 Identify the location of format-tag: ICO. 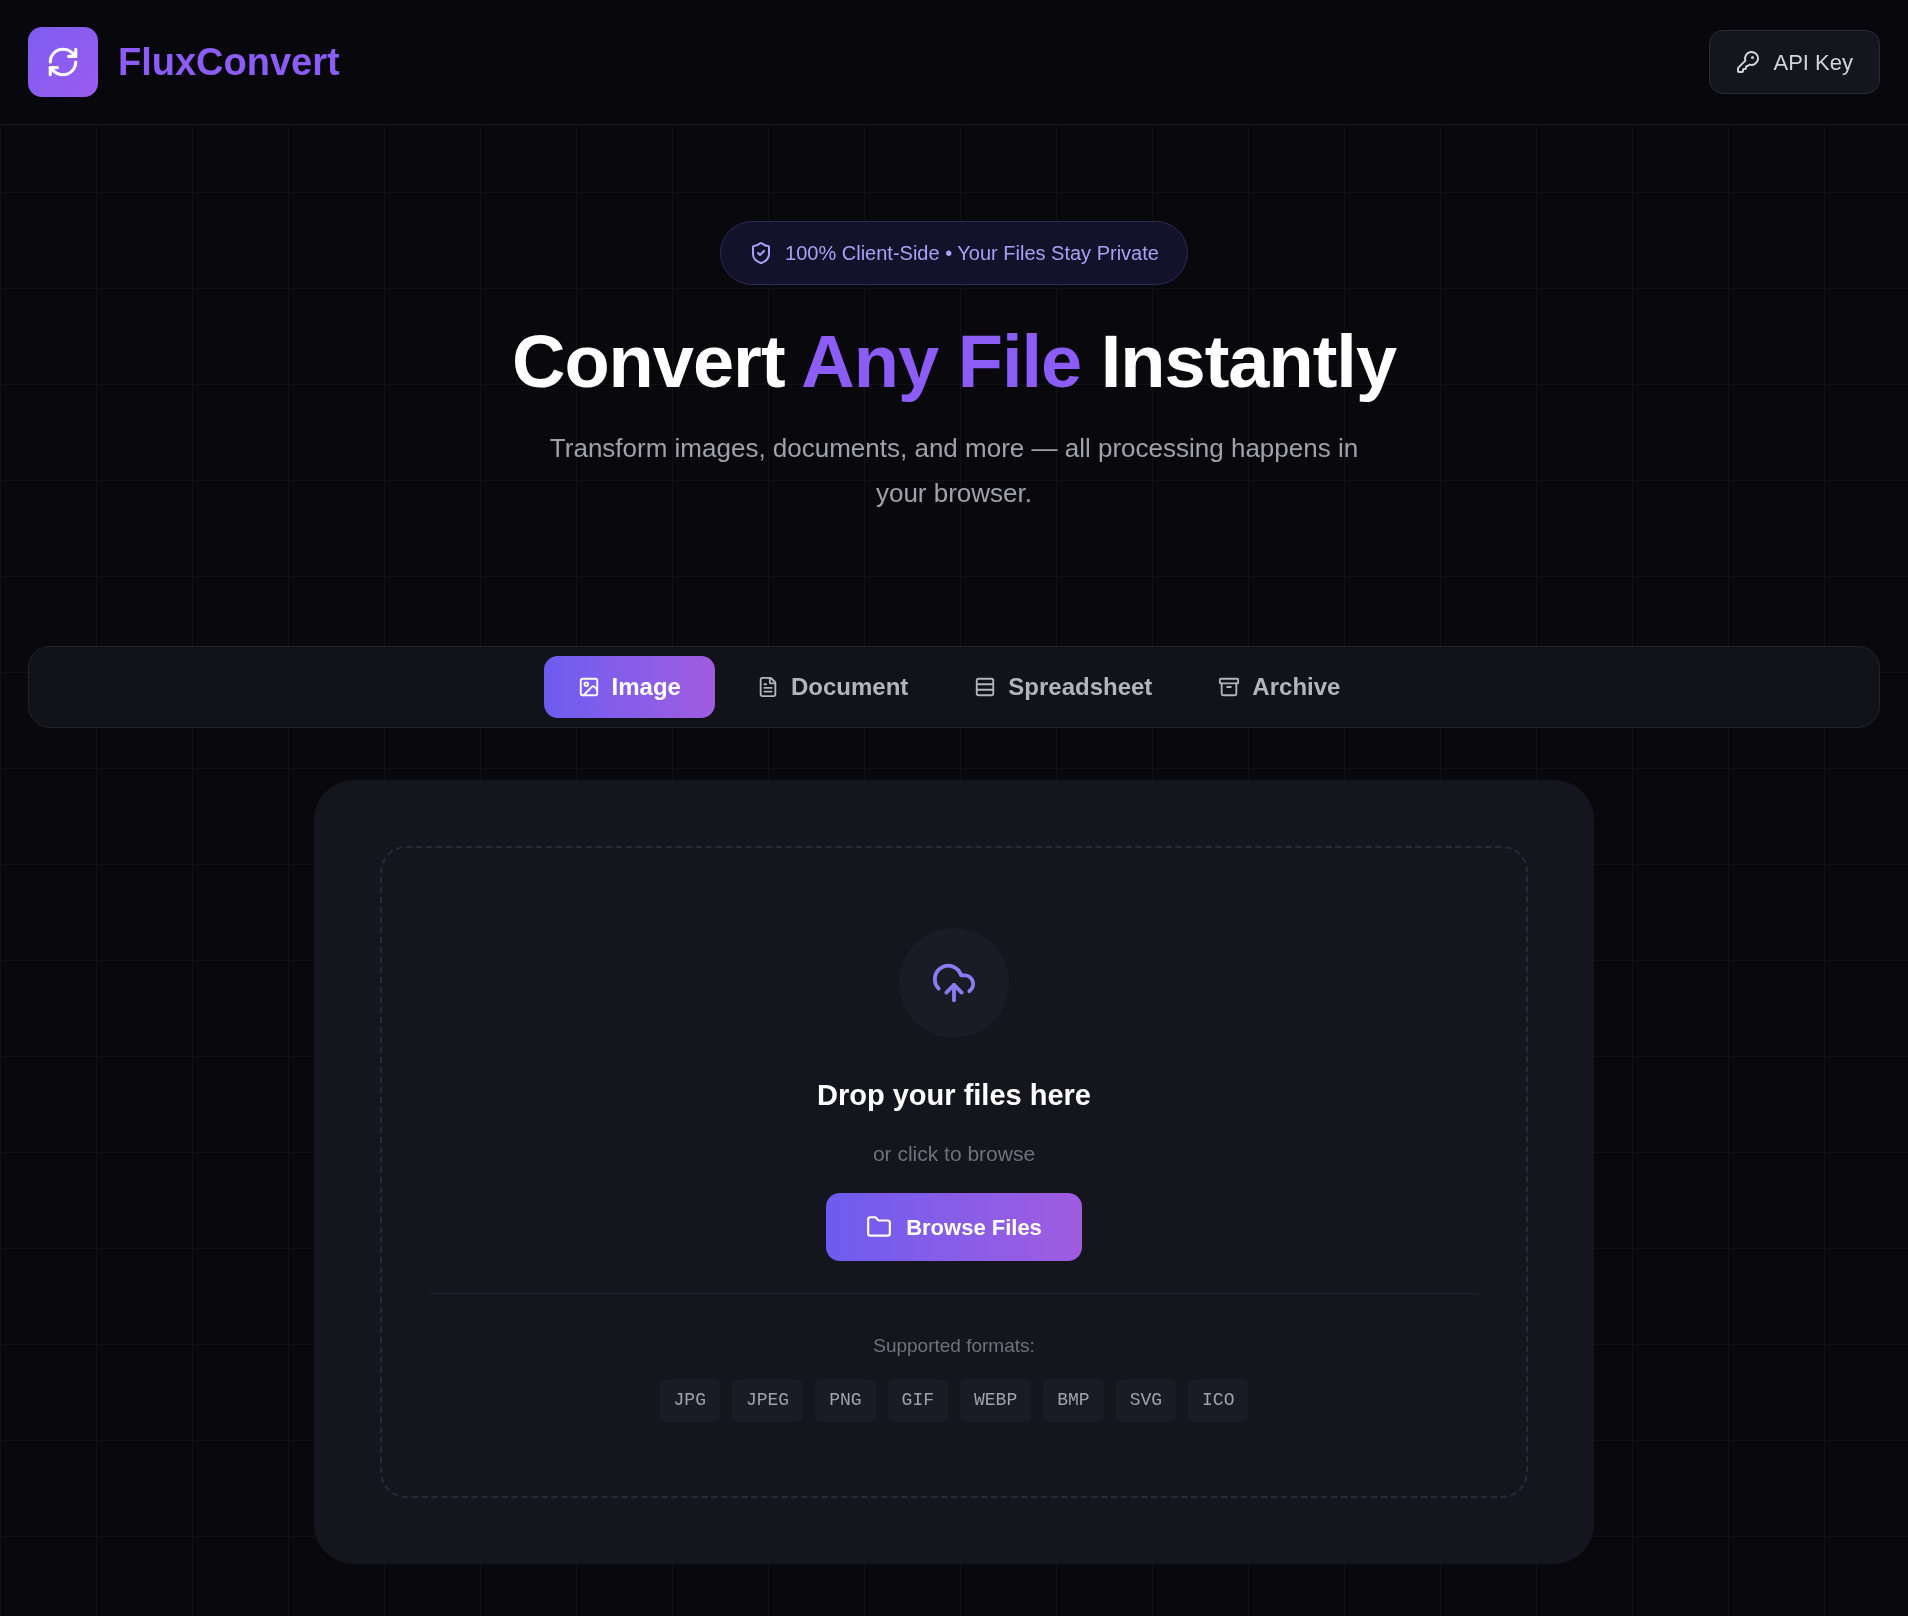
(1218, 1400).